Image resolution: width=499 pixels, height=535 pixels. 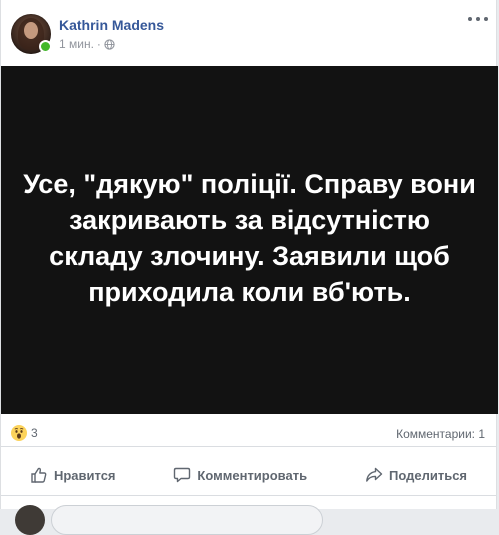 What do you see at coordinates (111, 25) in the screenshot?
I see `author-name: Kathrin Madens` at bounding box center [111, 25].